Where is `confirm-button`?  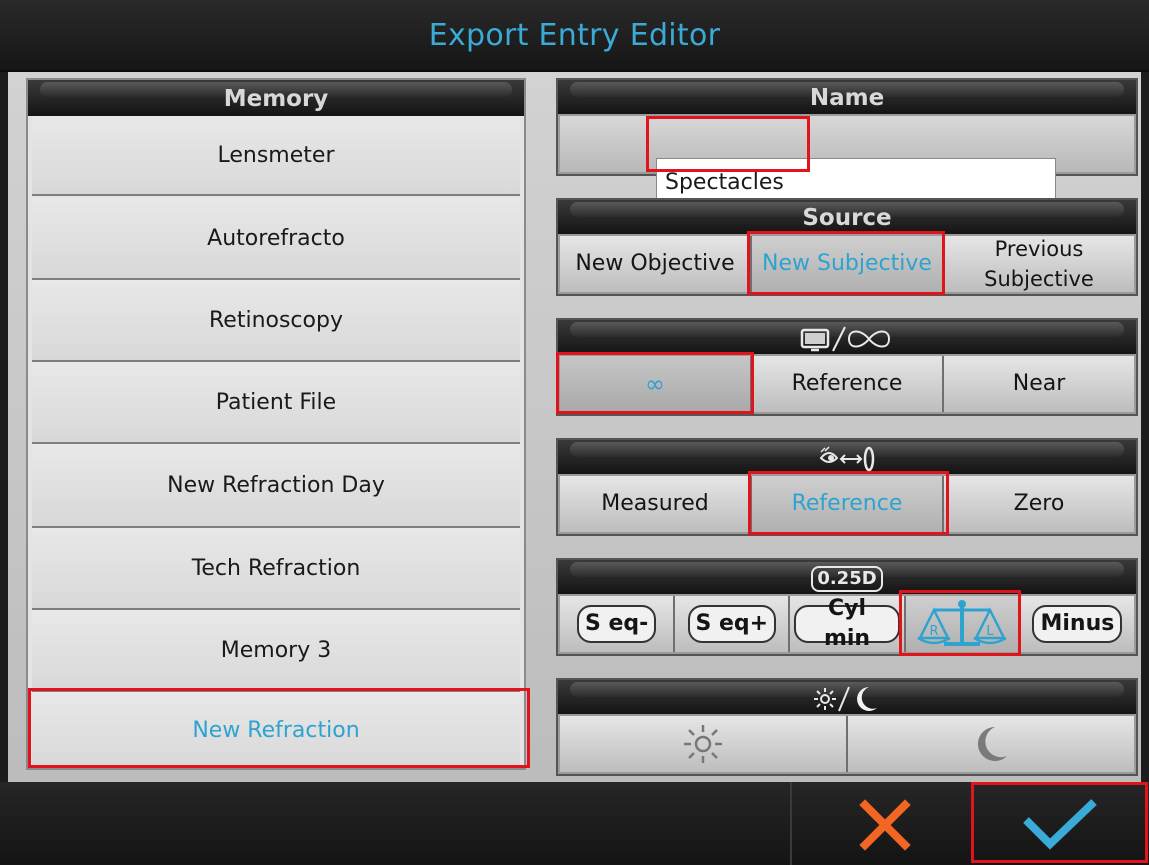
confirm-button is located at coordinates (1060, 824).